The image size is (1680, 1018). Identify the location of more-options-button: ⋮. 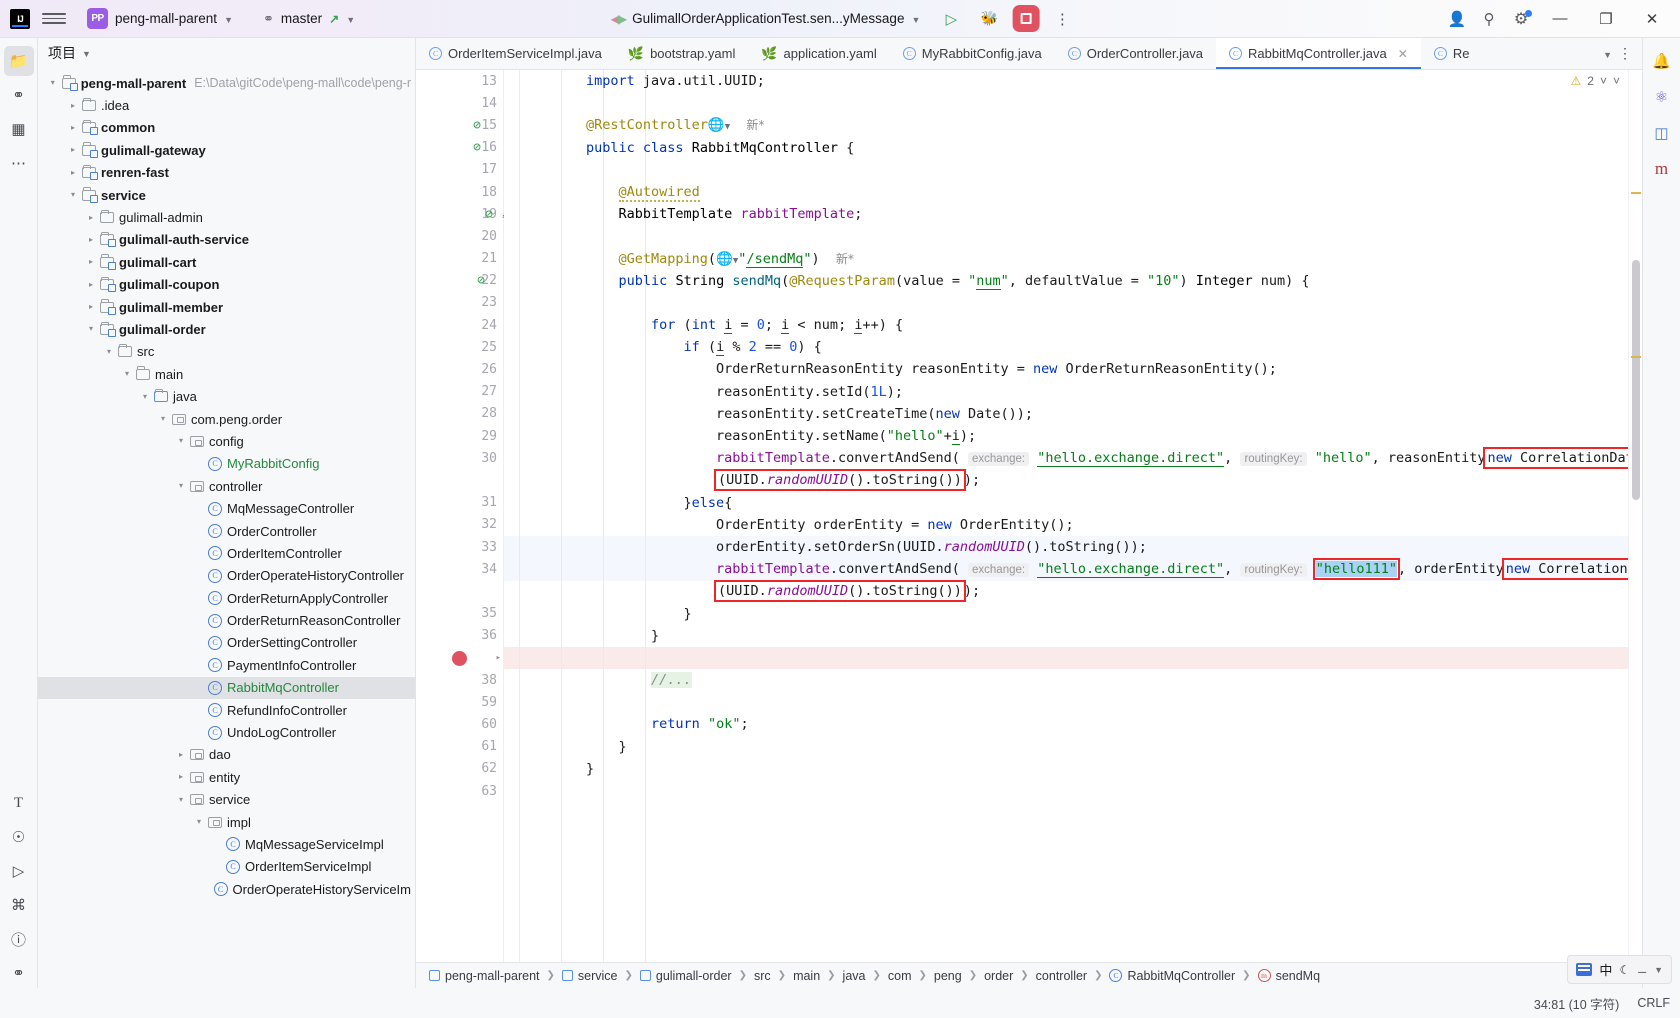
(1062, 19).